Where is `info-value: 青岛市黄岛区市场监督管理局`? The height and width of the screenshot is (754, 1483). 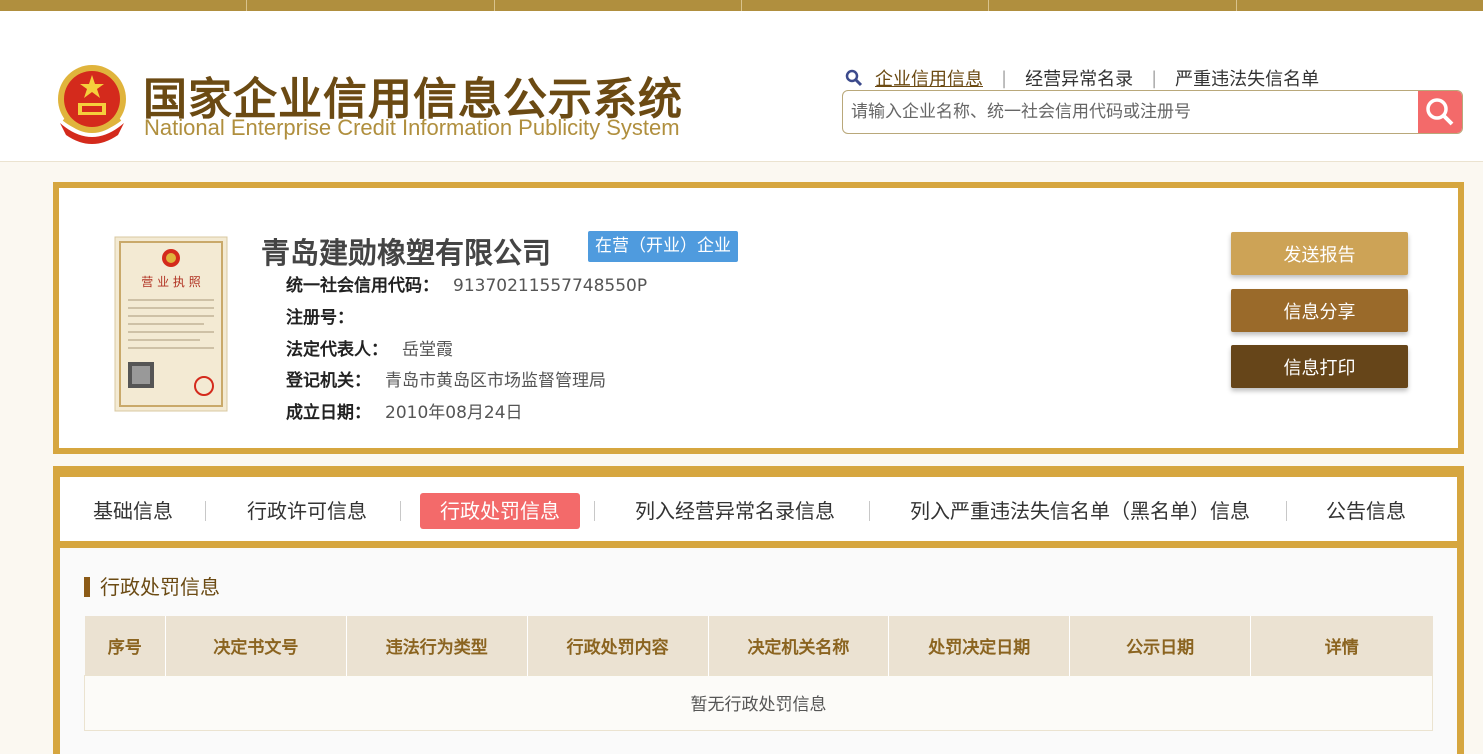
info-value: 青岛市黄岛区市场监督管理局 is located at coordinates (495, 381).